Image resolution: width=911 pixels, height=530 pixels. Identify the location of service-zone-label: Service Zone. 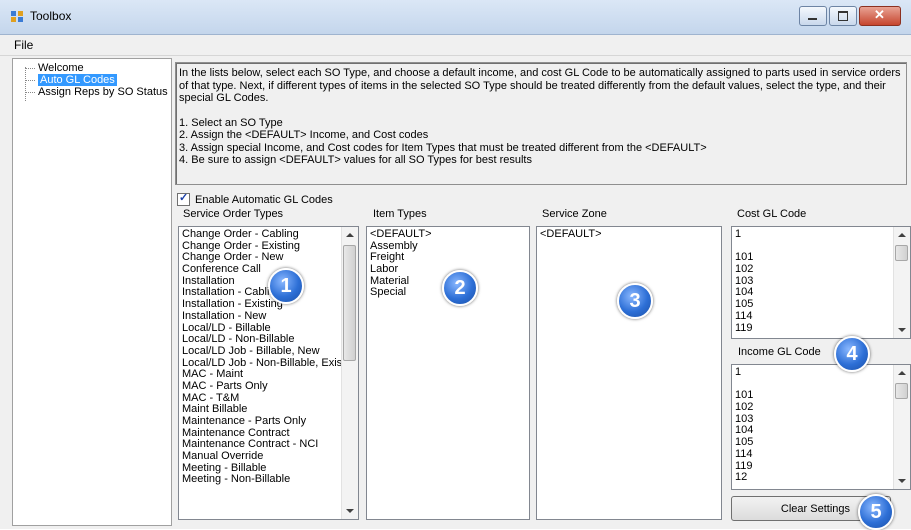
(574, 214).